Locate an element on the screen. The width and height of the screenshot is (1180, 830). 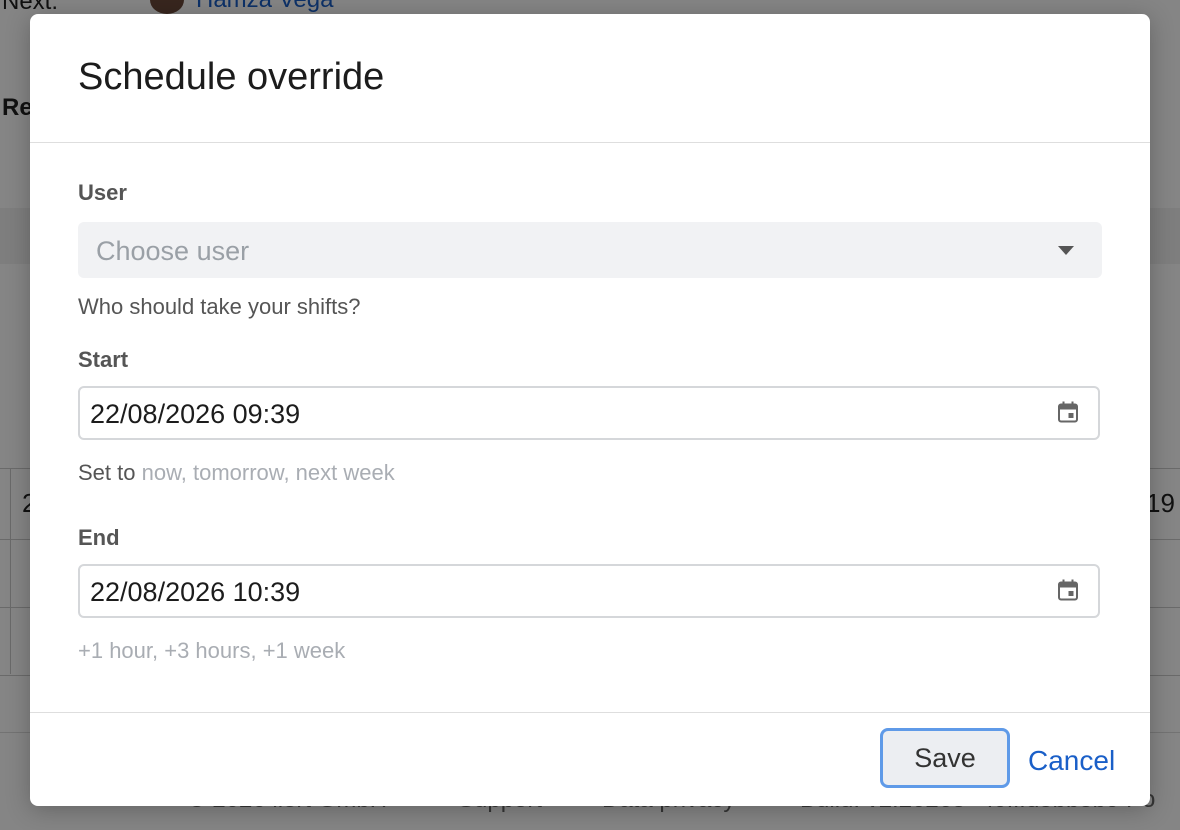
start-quick-set: Set to now, tomorrow, next week is located at coordinates (236, 473).